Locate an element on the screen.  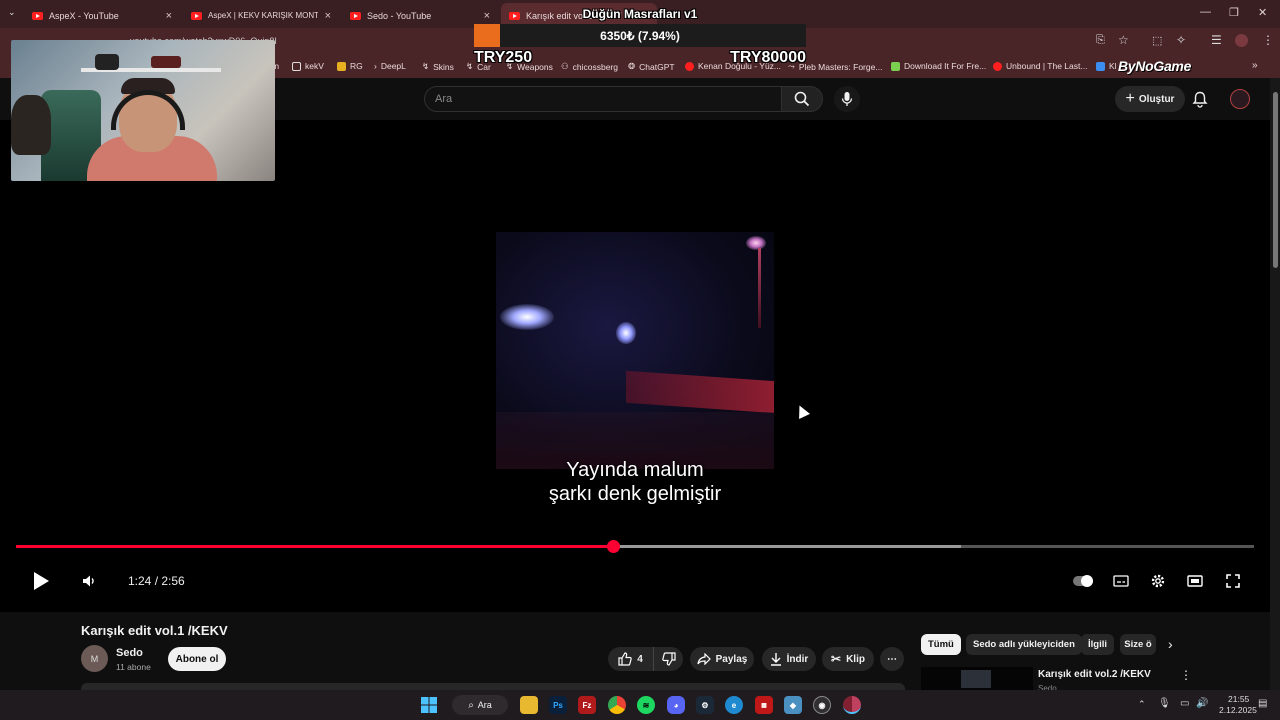
donation-progress-bar: 6350₺ (7.94%) is located at coordinates (640, 35).